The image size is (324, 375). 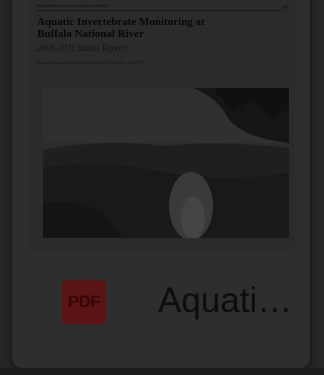 I want to click on pdf-file-icon: PDF, so click(x=84, y=302).